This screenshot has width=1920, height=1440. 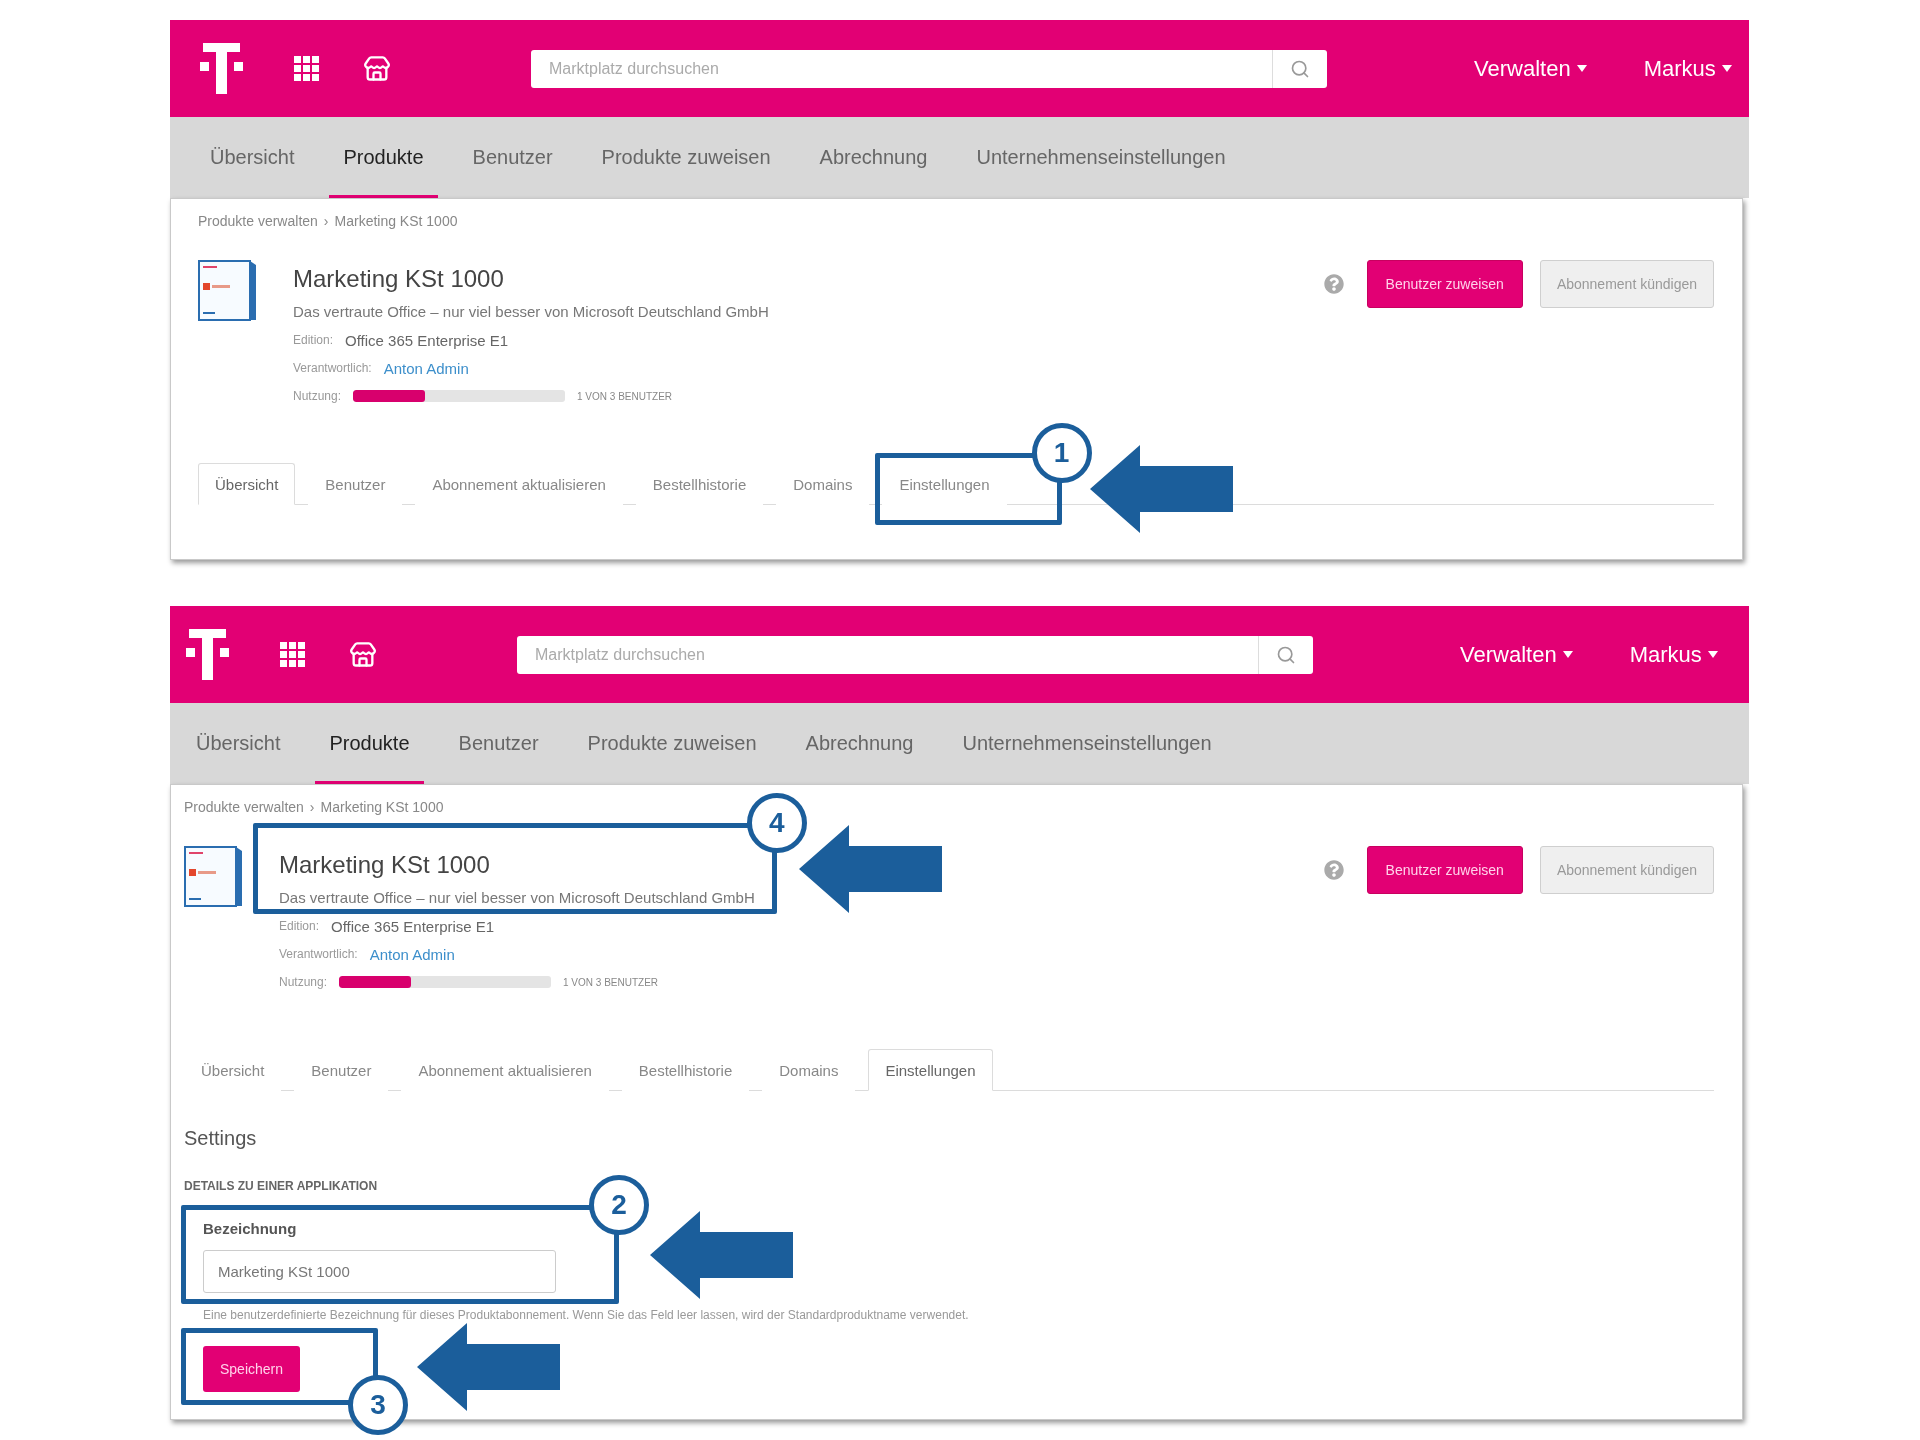 I want to click on callout-number: 1, so click(x=1061, y=453).